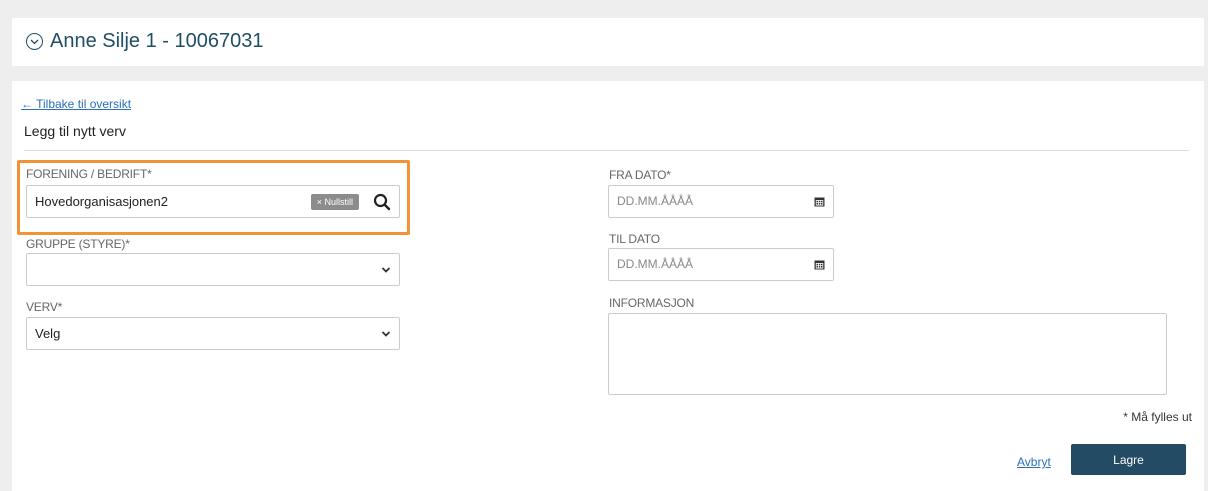  Describe the element at coordinates (34, 41) in the screenshot. I see `chevron-down-circle-icon` at that location.